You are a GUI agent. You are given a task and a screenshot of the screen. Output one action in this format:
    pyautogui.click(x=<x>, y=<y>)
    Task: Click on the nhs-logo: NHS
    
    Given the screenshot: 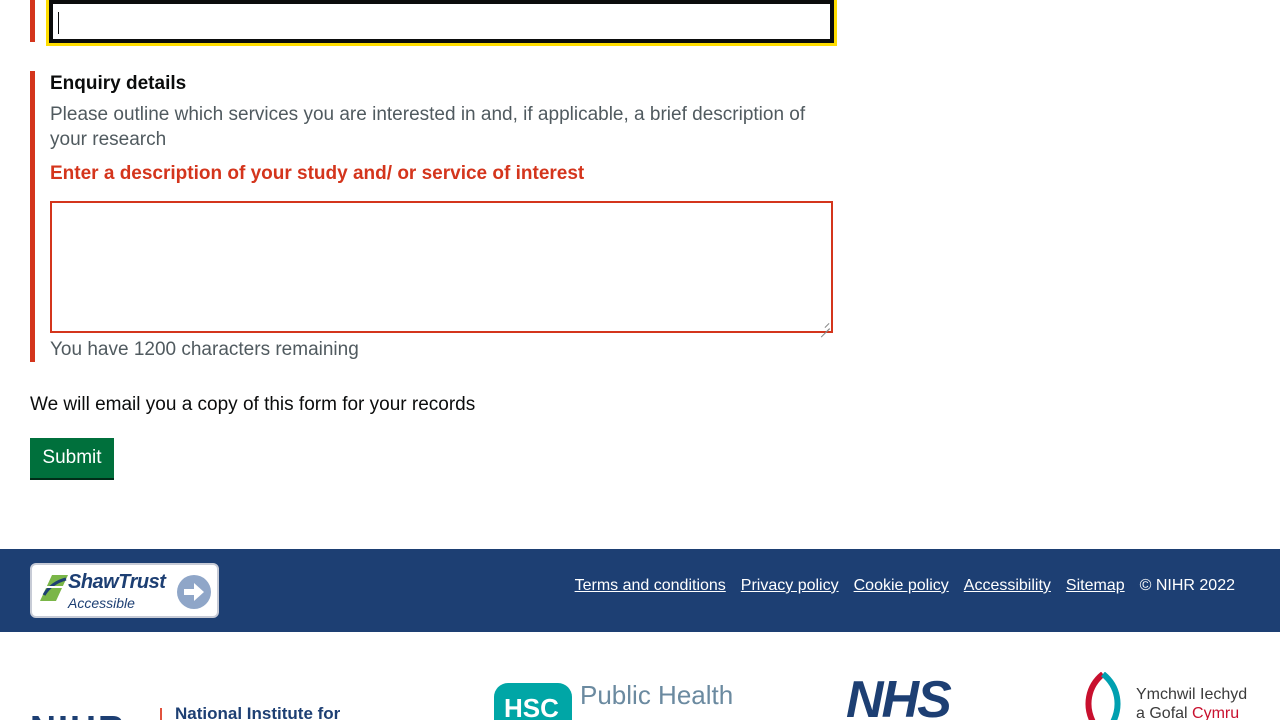 What is the action you would take?
    pyautogui.click(x=899, y=695)
    